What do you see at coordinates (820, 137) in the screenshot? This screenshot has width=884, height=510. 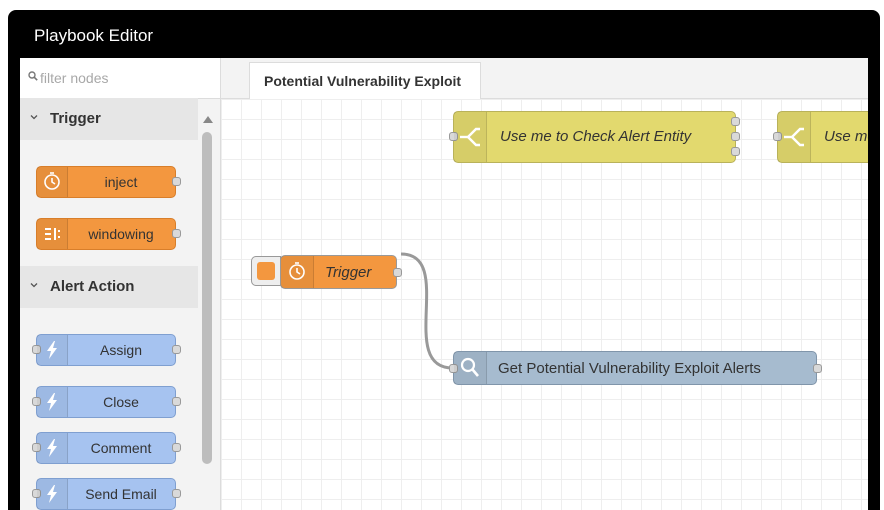 I see `switch-node-use-me: Use me` at bounding box center [820, 137].